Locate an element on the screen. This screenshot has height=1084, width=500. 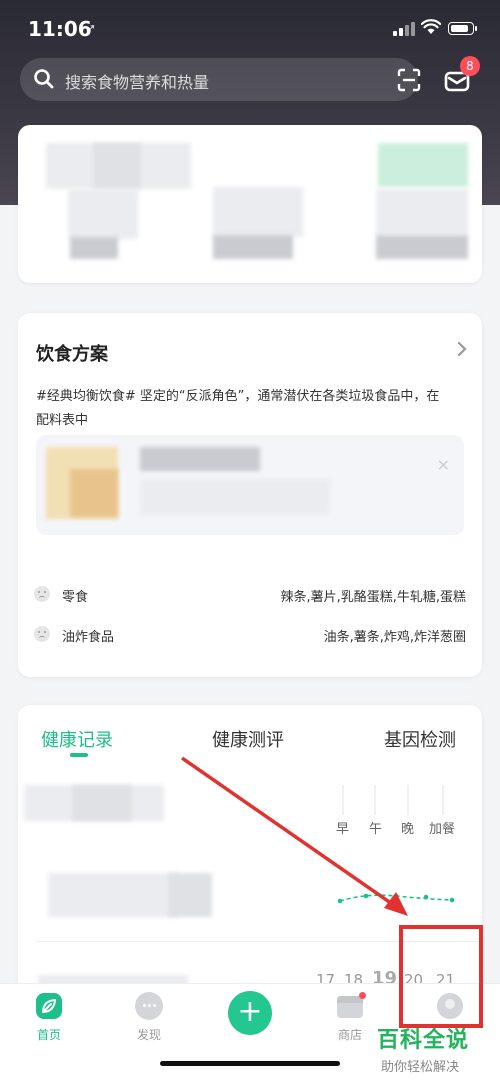
watermark: 百科全说 助你轻松解决 is located at coordinates (423, 1048).